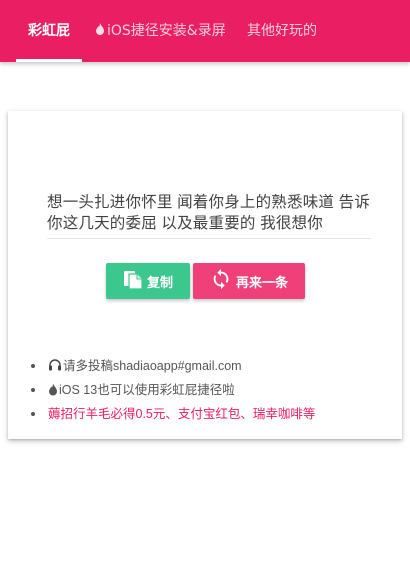  I want to click on copy-button: 复制, so click(148, 281).